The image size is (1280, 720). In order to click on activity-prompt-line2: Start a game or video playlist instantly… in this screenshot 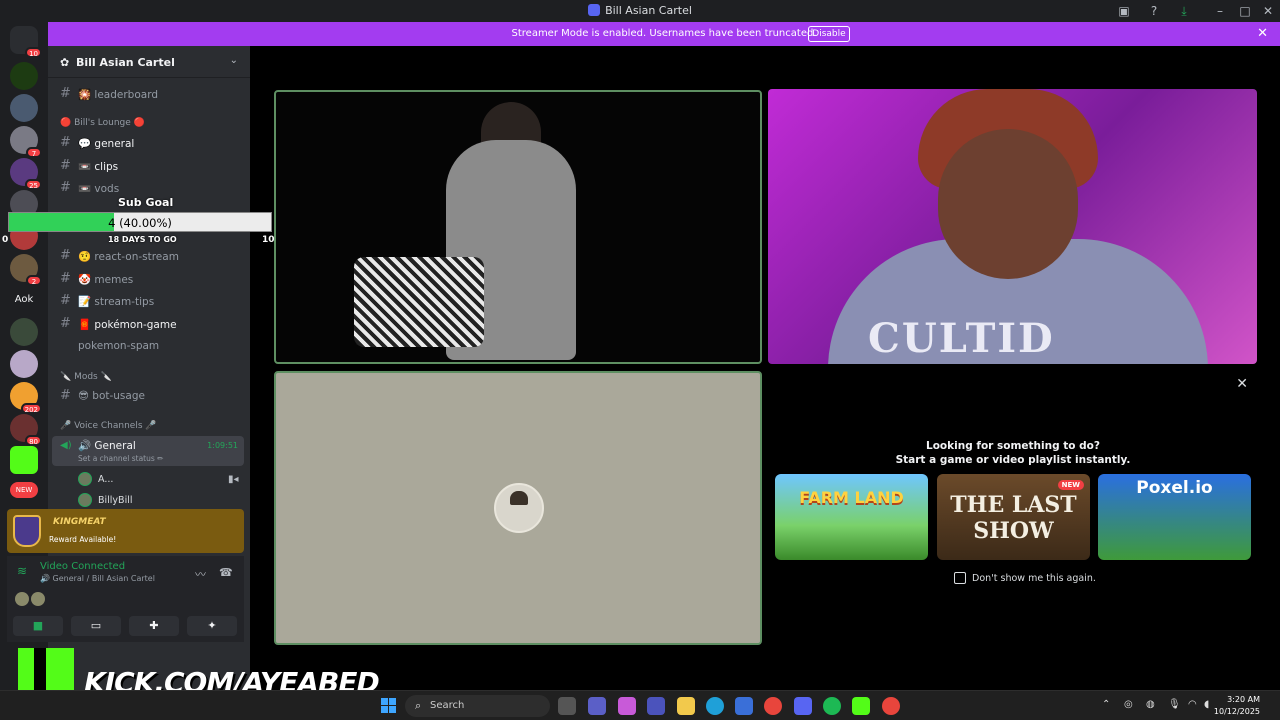, I will do `click(1013, 460)`.